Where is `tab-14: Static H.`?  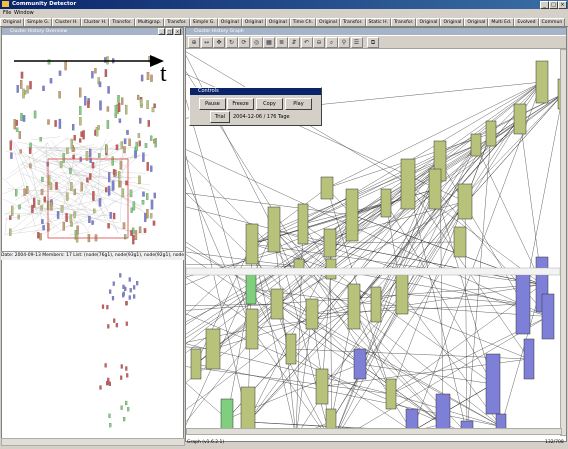
tab-14: Static H. is located at coordinates (378, 22).